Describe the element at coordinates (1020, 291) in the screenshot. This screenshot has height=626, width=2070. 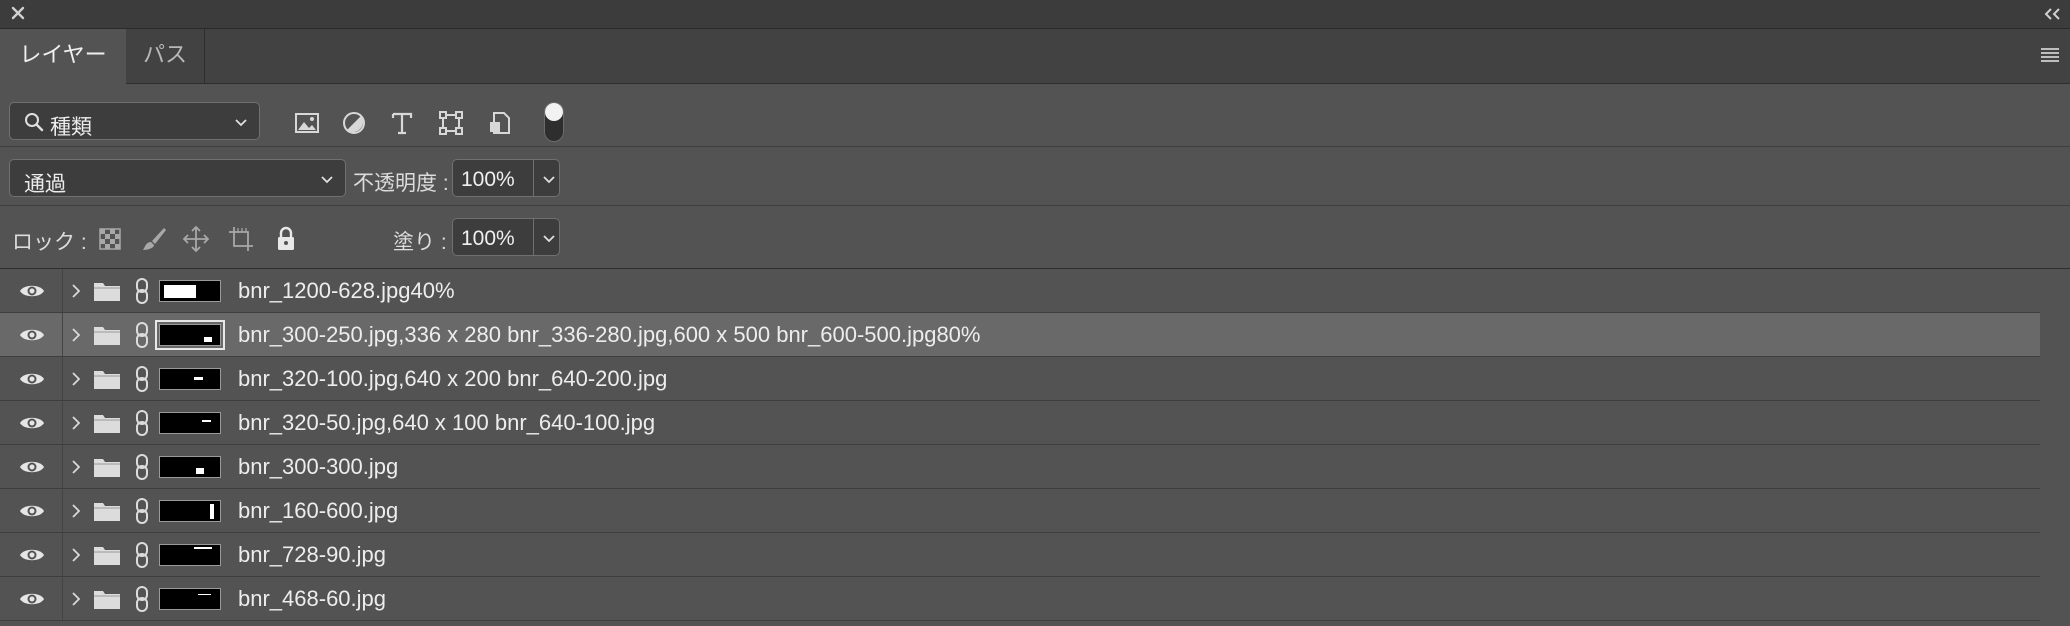
I see `layer-row: bnr_1200-628.jpg40%` at that location.